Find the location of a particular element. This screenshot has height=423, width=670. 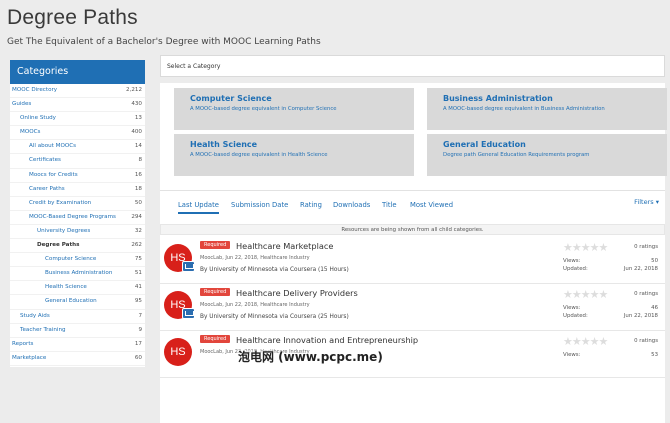

sidebar-item: Certificates 8 is located at coordinates (77, 161).